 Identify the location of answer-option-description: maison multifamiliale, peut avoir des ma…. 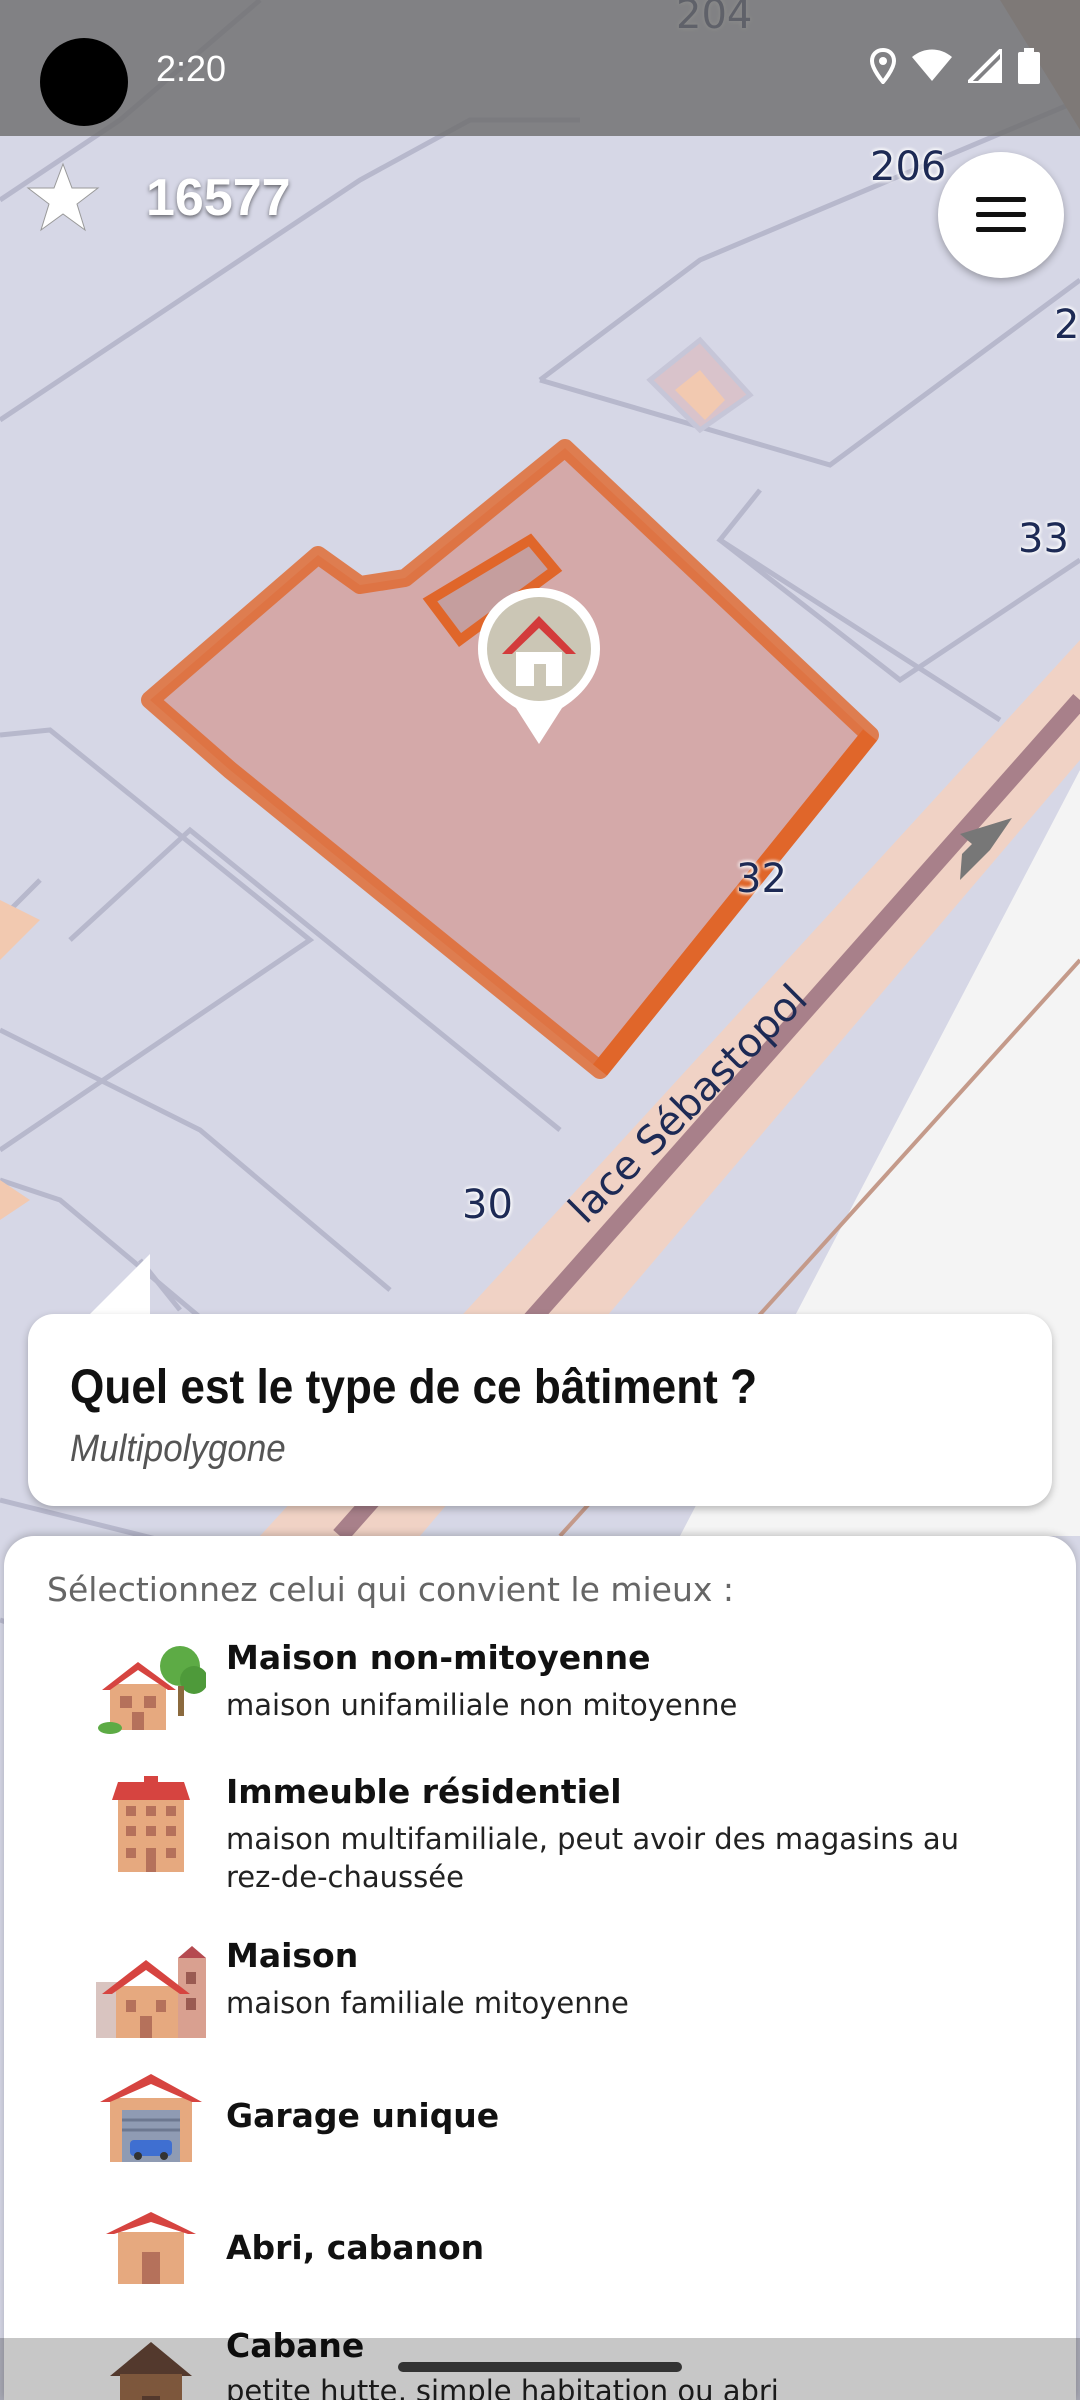
(593, 1858).